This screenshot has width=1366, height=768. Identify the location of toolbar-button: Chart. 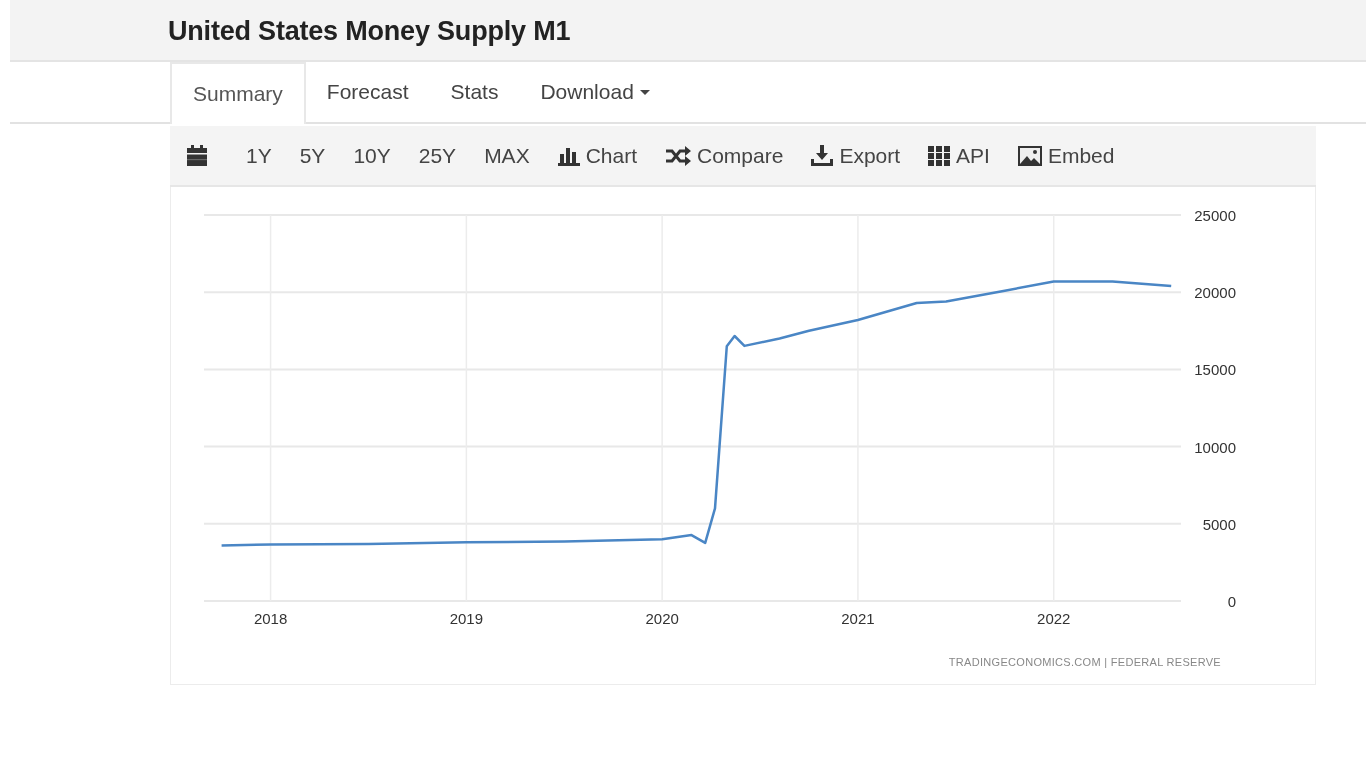
(597, 155).